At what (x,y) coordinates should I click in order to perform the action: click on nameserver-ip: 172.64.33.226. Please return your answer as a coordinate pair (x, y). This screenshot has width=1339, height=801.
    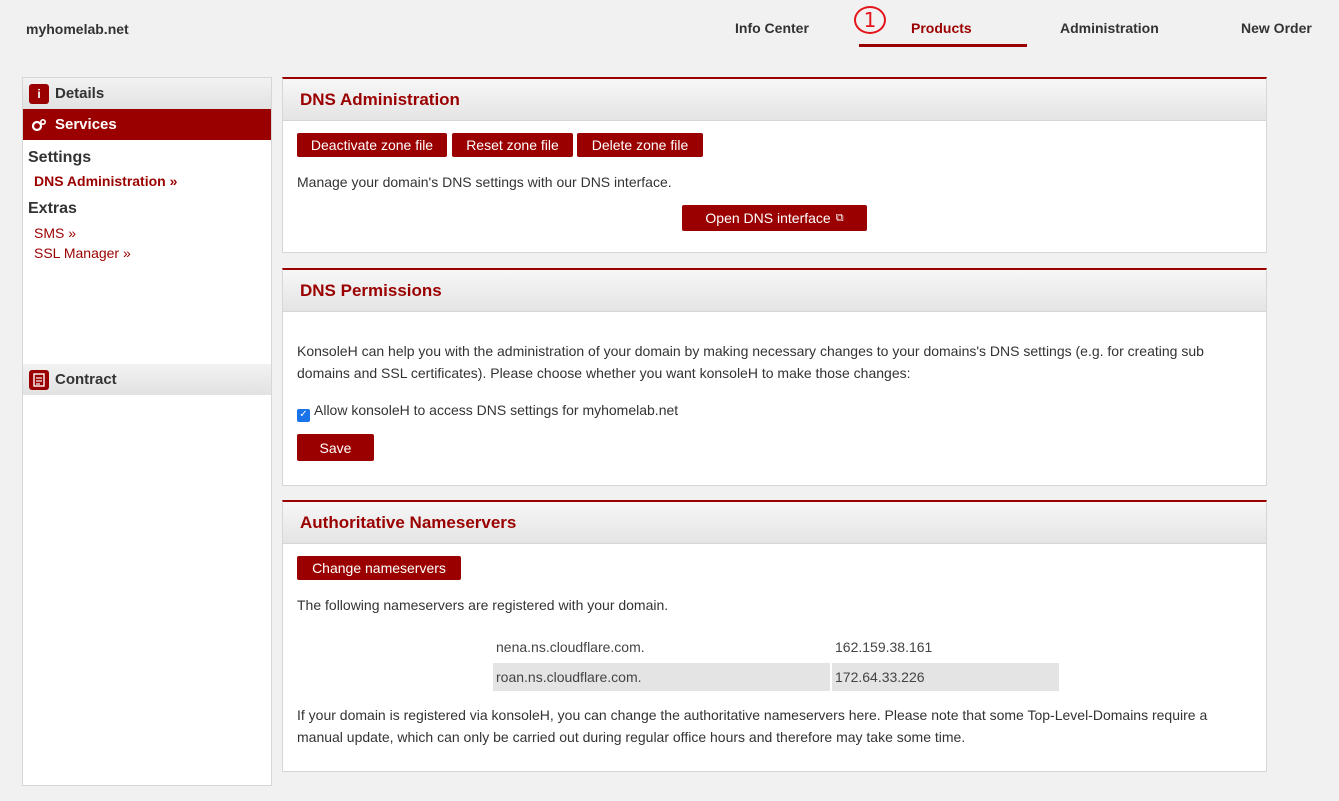
    Looking at the image, I should click on (945, 677).